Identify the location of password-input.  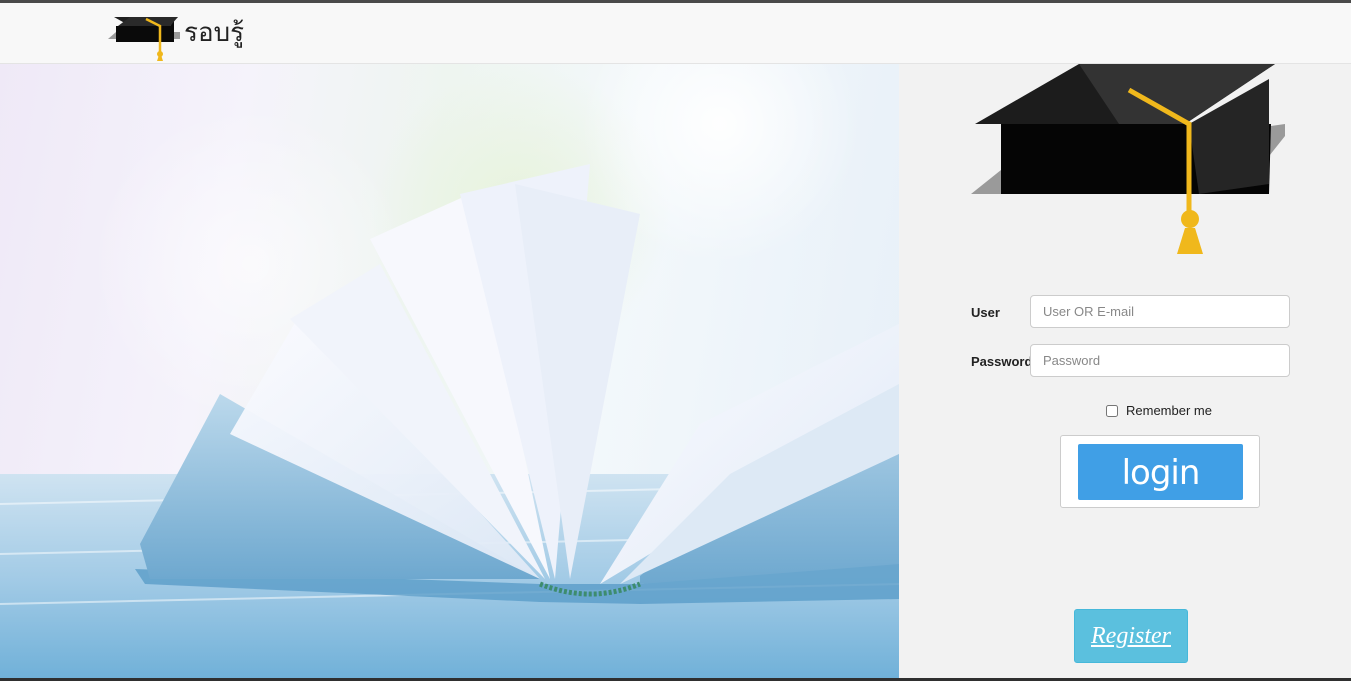
(1160, 360).